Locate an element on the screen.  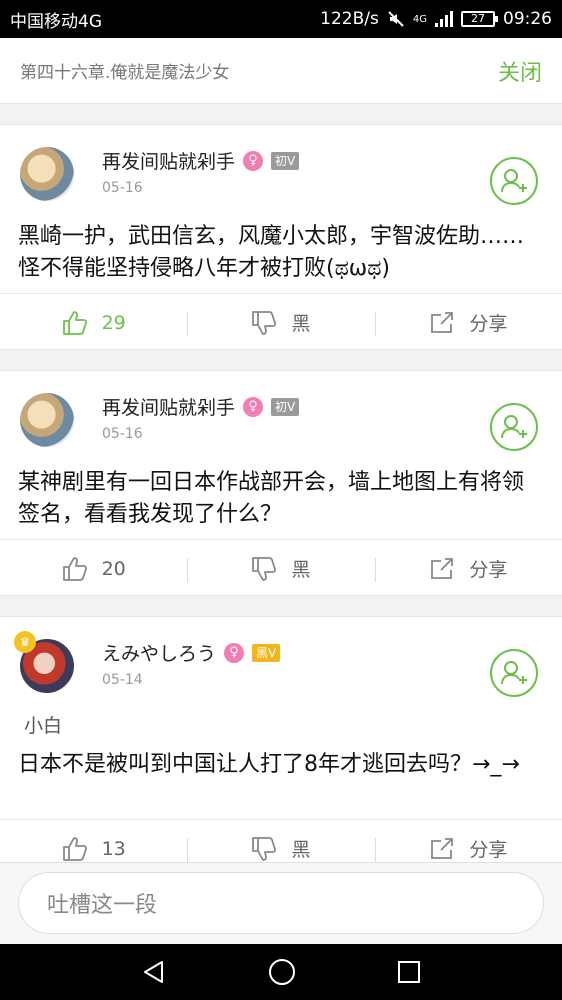
battery-icon: 27 is located at coordinates (479, 19).